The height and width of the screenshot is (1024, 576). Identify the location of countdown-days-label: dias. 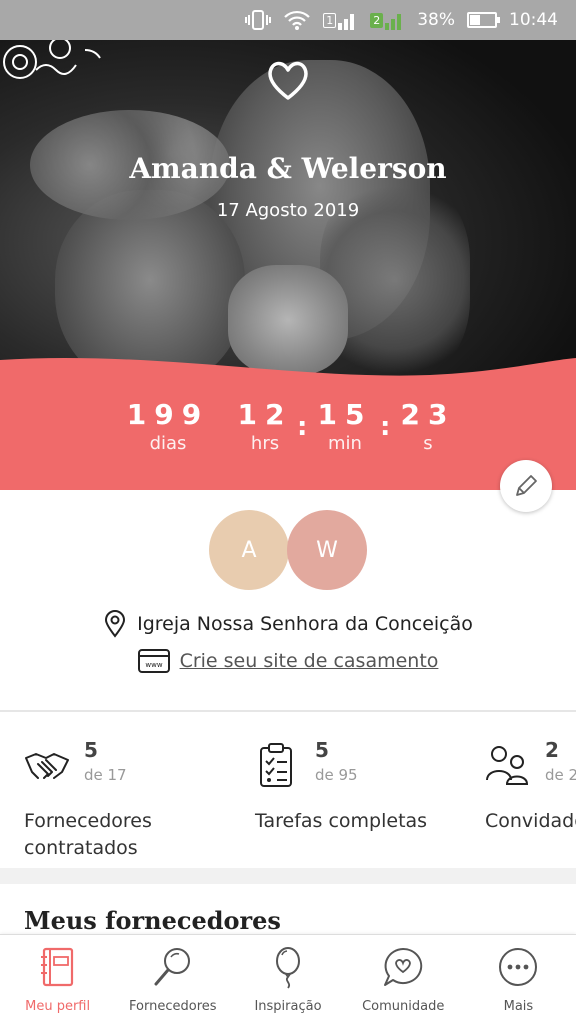
(168, 443).